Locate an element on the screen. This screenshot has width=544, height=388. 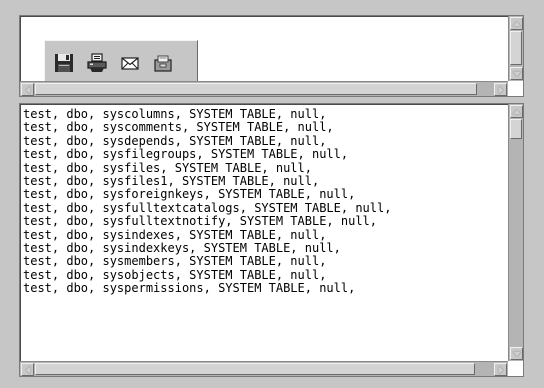
envelope-icon is located at coordinates (130, 63).